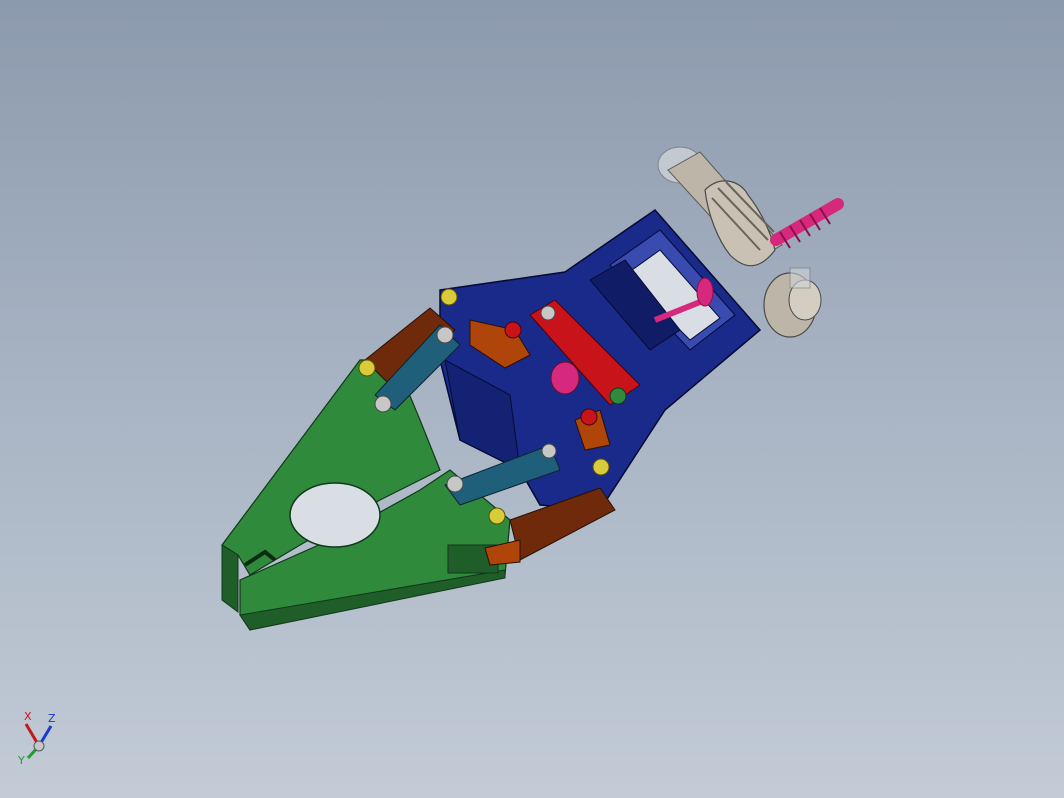 The image size is (1064, 798). What do you see at coordinates (28, 716) in the screenshot?
I see `x-axis-label: X` at bounding box center [28, 716].